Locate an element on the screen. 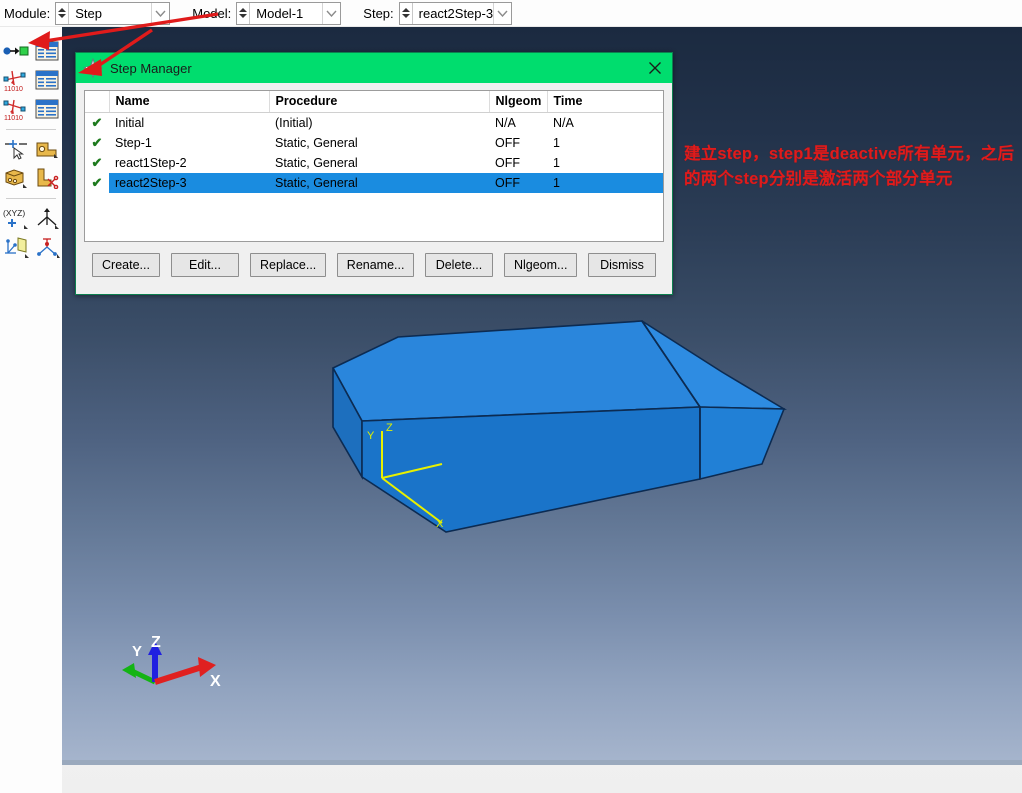 This screenshot has height=793, width=1022. model-spinner is located at coordinates (244, 13).